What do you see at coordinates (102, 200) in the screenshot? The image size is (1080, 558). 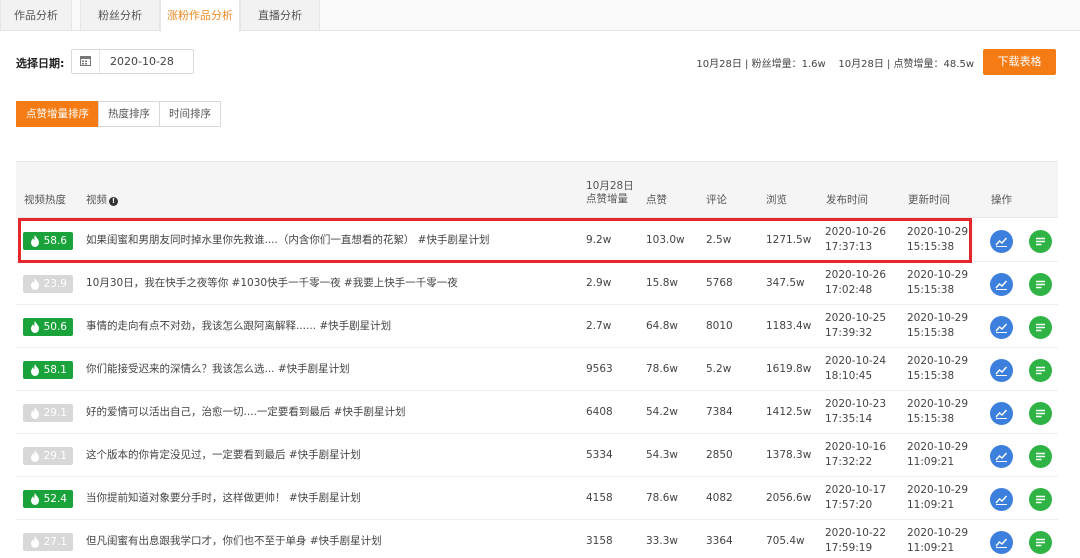 I see `header-video: 视频!` at bounding box center [102, 200].